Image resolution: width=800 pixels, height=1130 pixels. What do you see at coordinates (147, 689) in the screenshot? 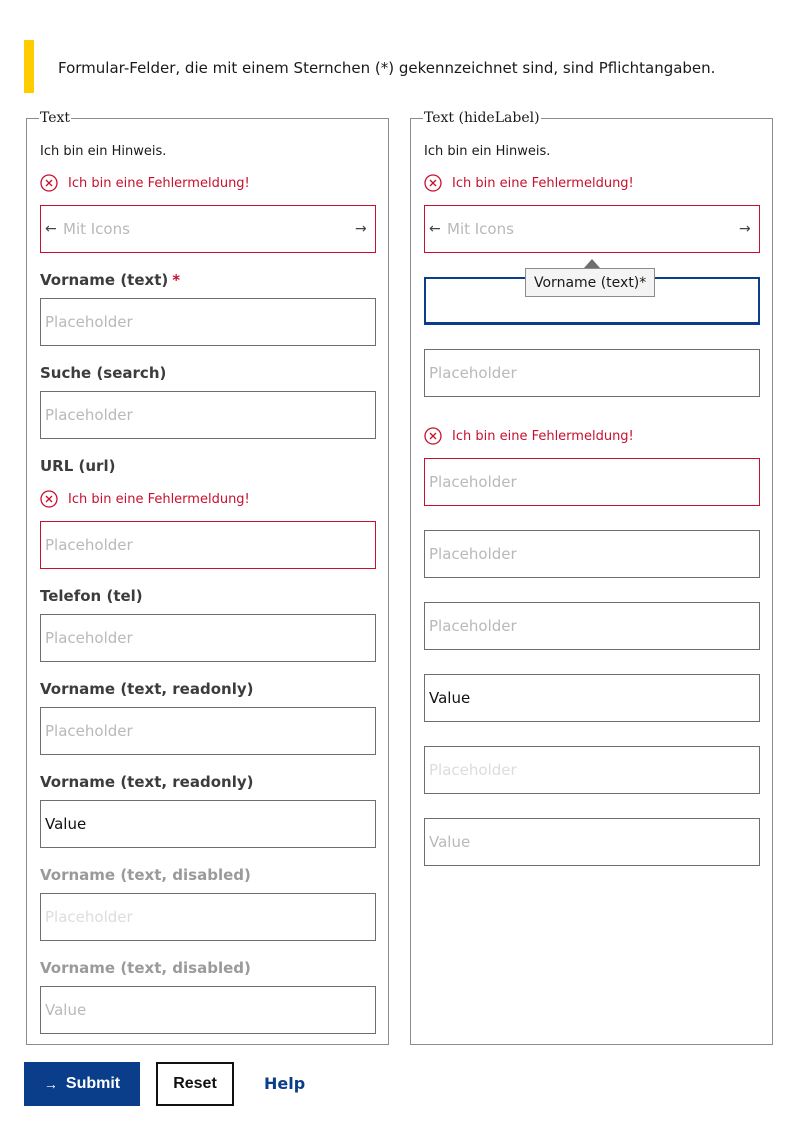
I see `readonly-label-1: Vorname (text, readonly)` at bounding box center [147, 689].